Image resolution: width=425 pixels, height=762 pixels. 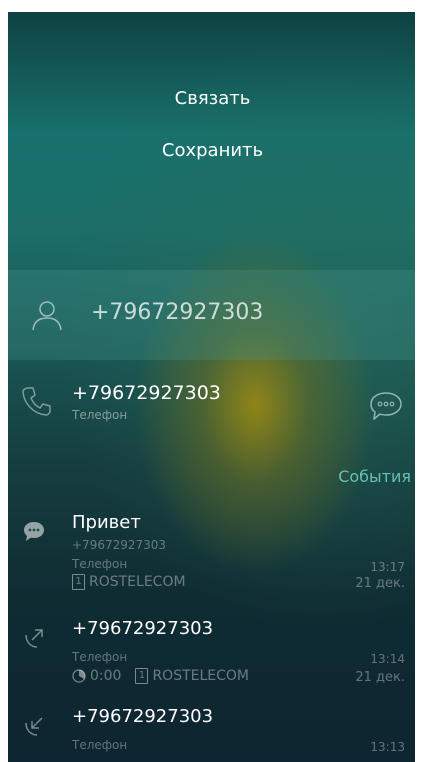 I want to click on event-title: Привет, so click(x=106, y=522).